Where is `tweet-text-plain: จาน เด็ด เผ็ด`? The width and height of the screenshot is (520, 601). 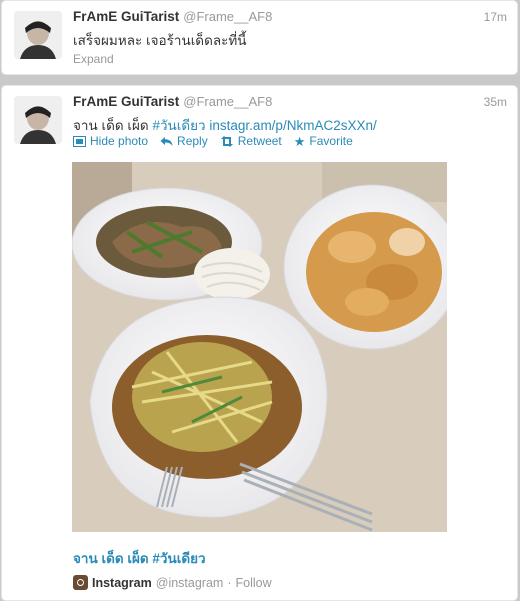
tweet-text-plain: จาน เด็ด เผ็ด is located at coordinates (111, 125).